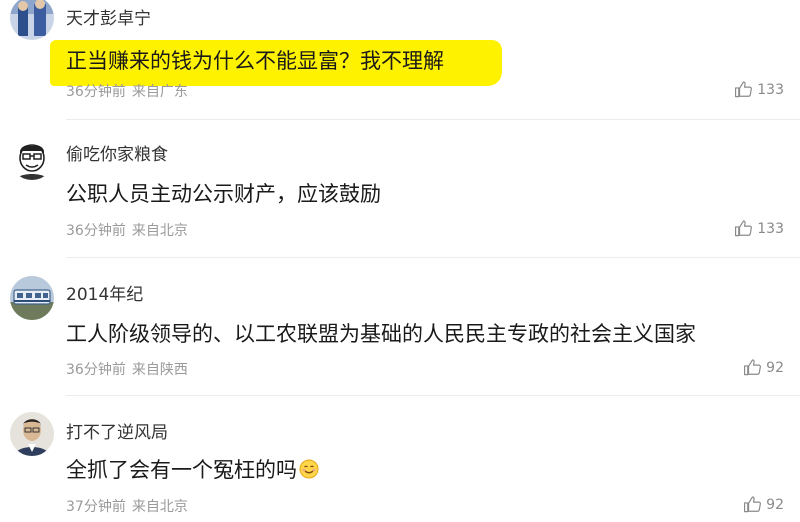  What do you see at coordinates (108, 16) in the screenshot?
I see `comment-username: 天才彭卓宁` at bounding box center [108, 16].